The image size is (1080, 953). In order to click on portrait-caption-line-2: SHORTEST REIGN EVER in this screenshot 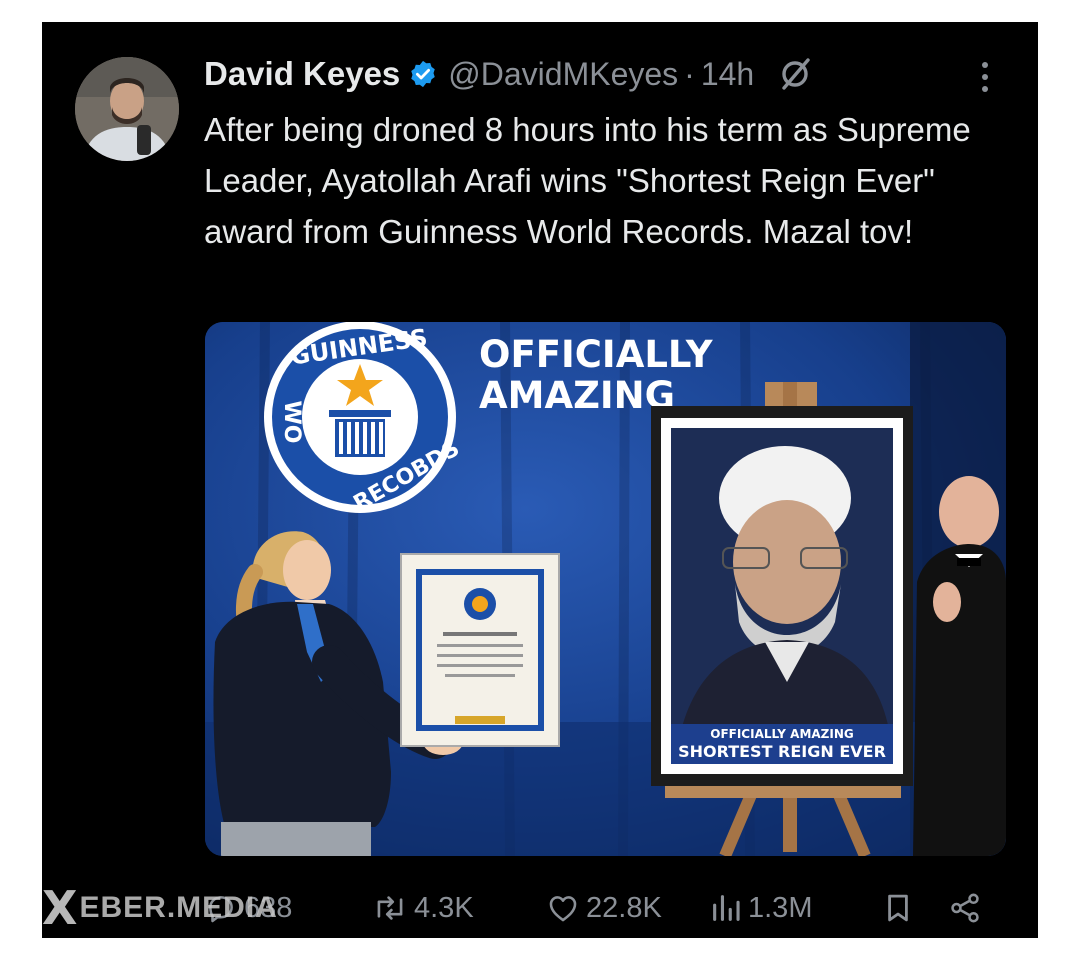, I will do `click(782, 751)`.